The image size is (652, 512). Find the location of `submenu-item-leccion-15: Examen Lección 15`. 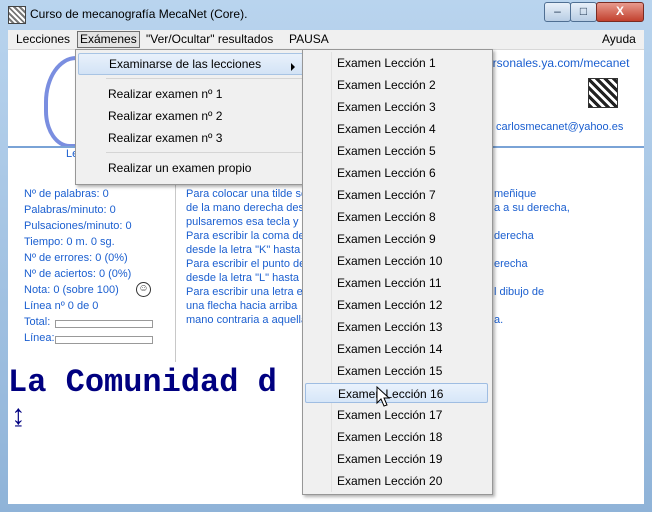

submenu-item-leccion-15: Examen Lección 15 is located at coordinates (396, 371).